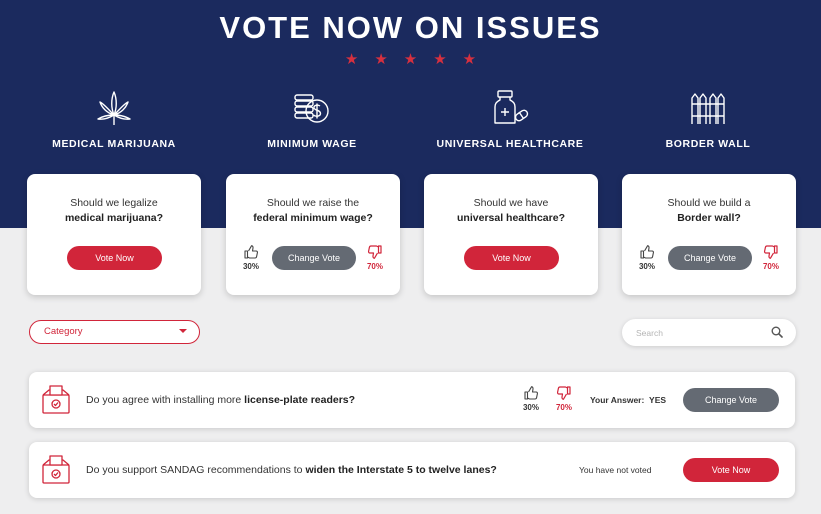  I want to click on issue-category-medical-marijuana: MEDICAL MARIJUANA, so click(114, 119).